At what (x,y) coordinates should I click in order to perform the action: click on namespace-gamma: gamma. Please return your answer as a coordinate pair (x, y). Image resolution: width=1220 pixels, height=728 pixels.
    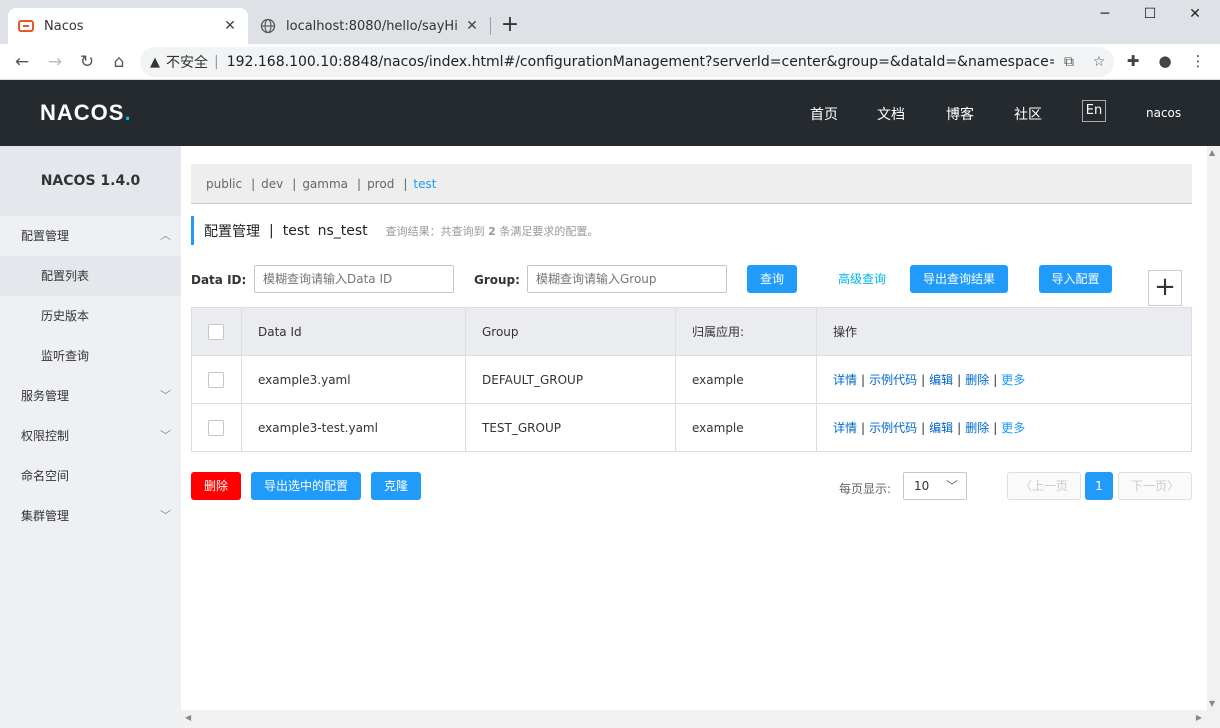
    Looking at the image, I should click on (325, 184).